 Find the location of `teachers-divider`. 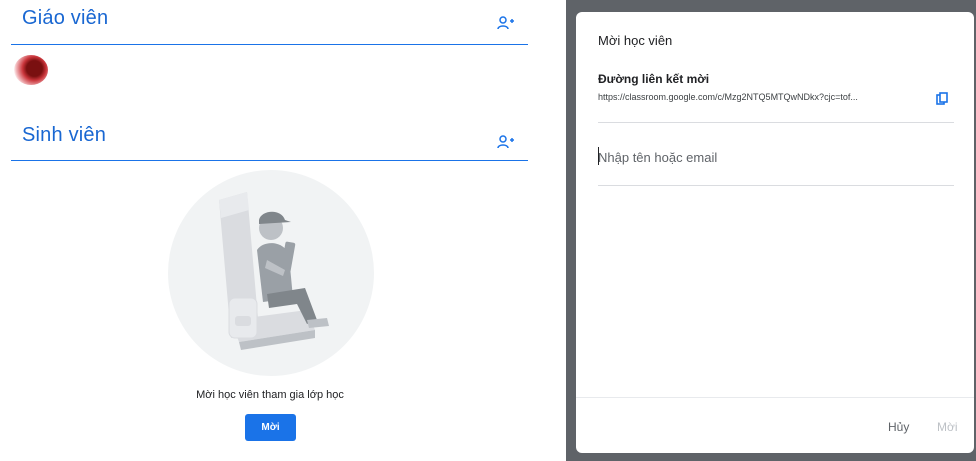

teachers-divider is located at coordinates (269, 44).